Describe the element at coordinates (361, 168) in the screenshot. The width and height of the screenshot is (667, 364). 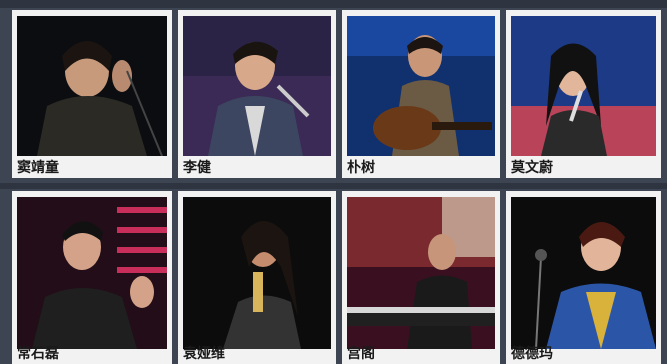
I see `artist-name: 朴树` at that location.